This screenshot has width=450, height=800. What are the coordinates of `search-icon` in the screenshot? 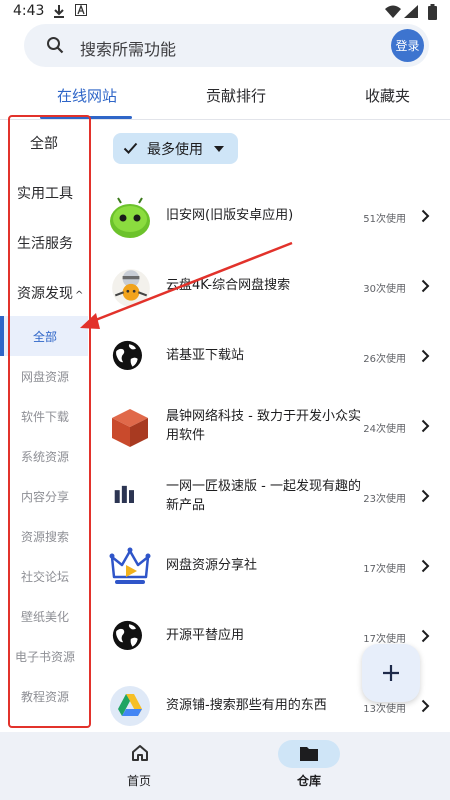 It's located at (55, 45).